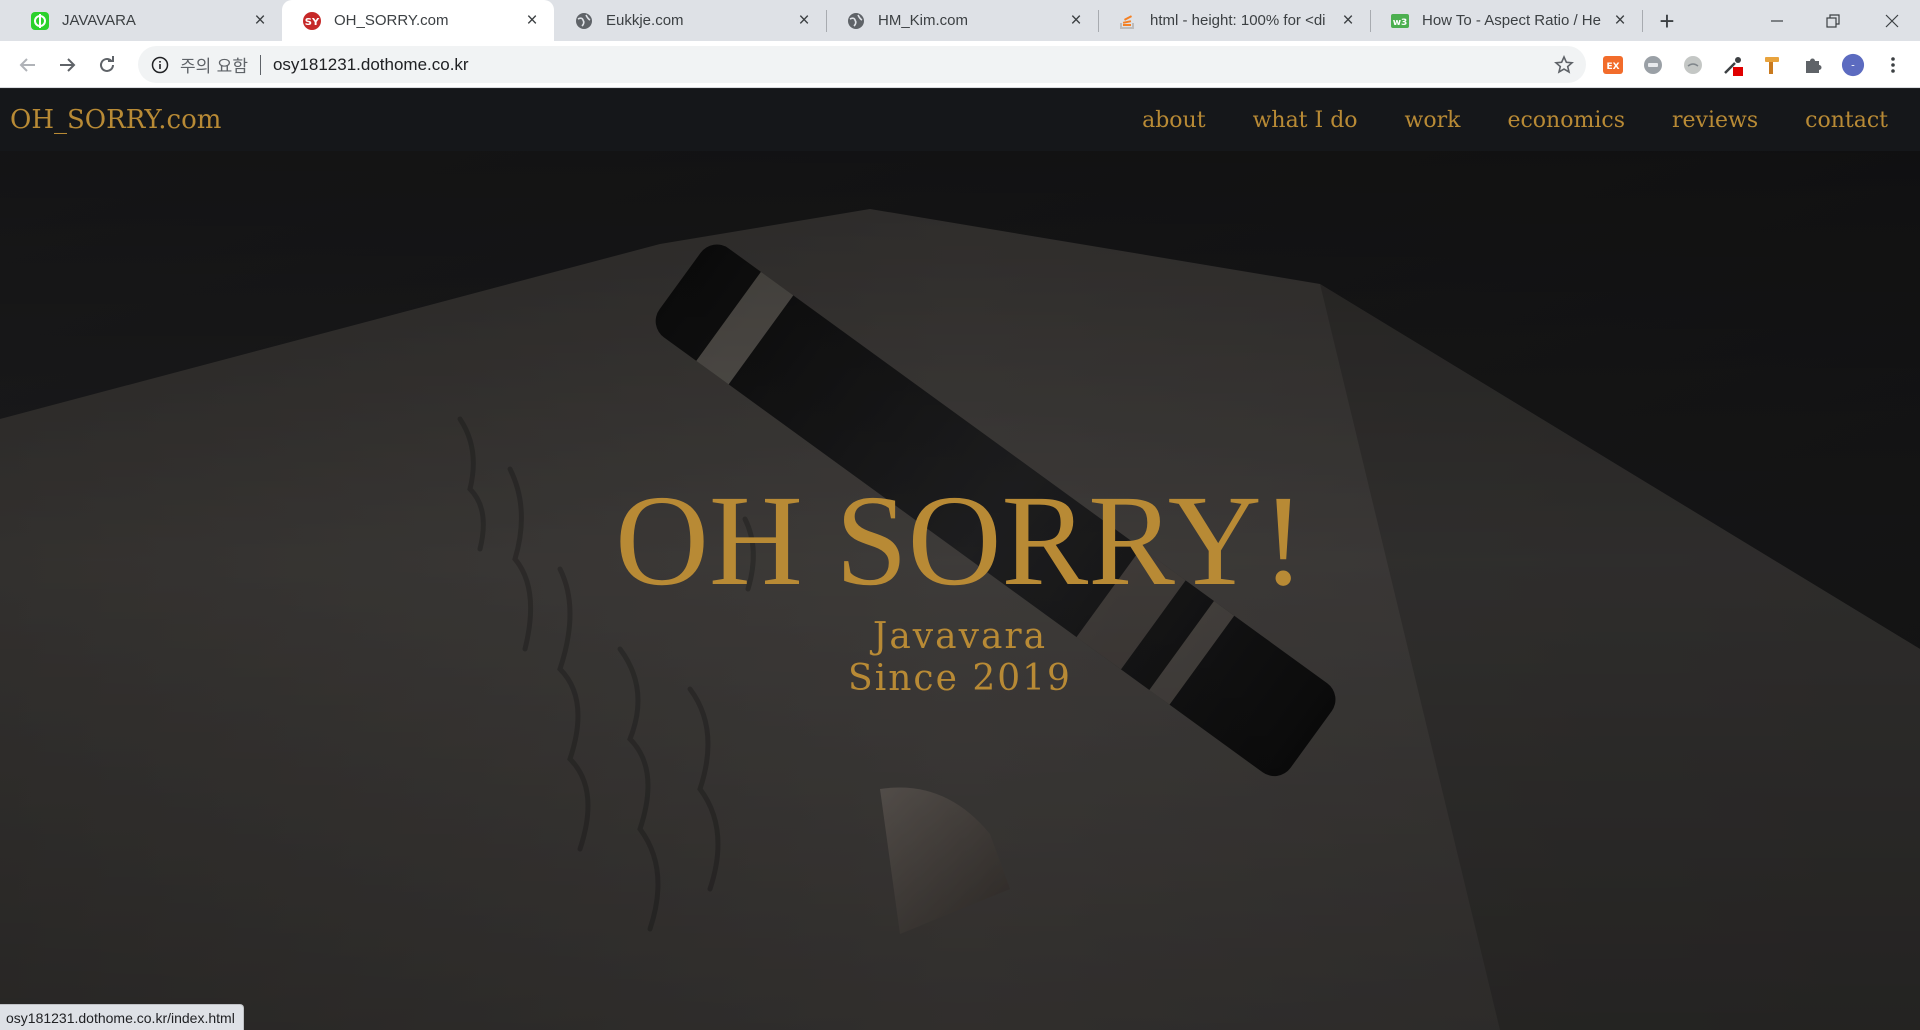  Describe the element at coordinates (1564, 65) in the screenshot. I see `bookmark-star-icon` at that location.